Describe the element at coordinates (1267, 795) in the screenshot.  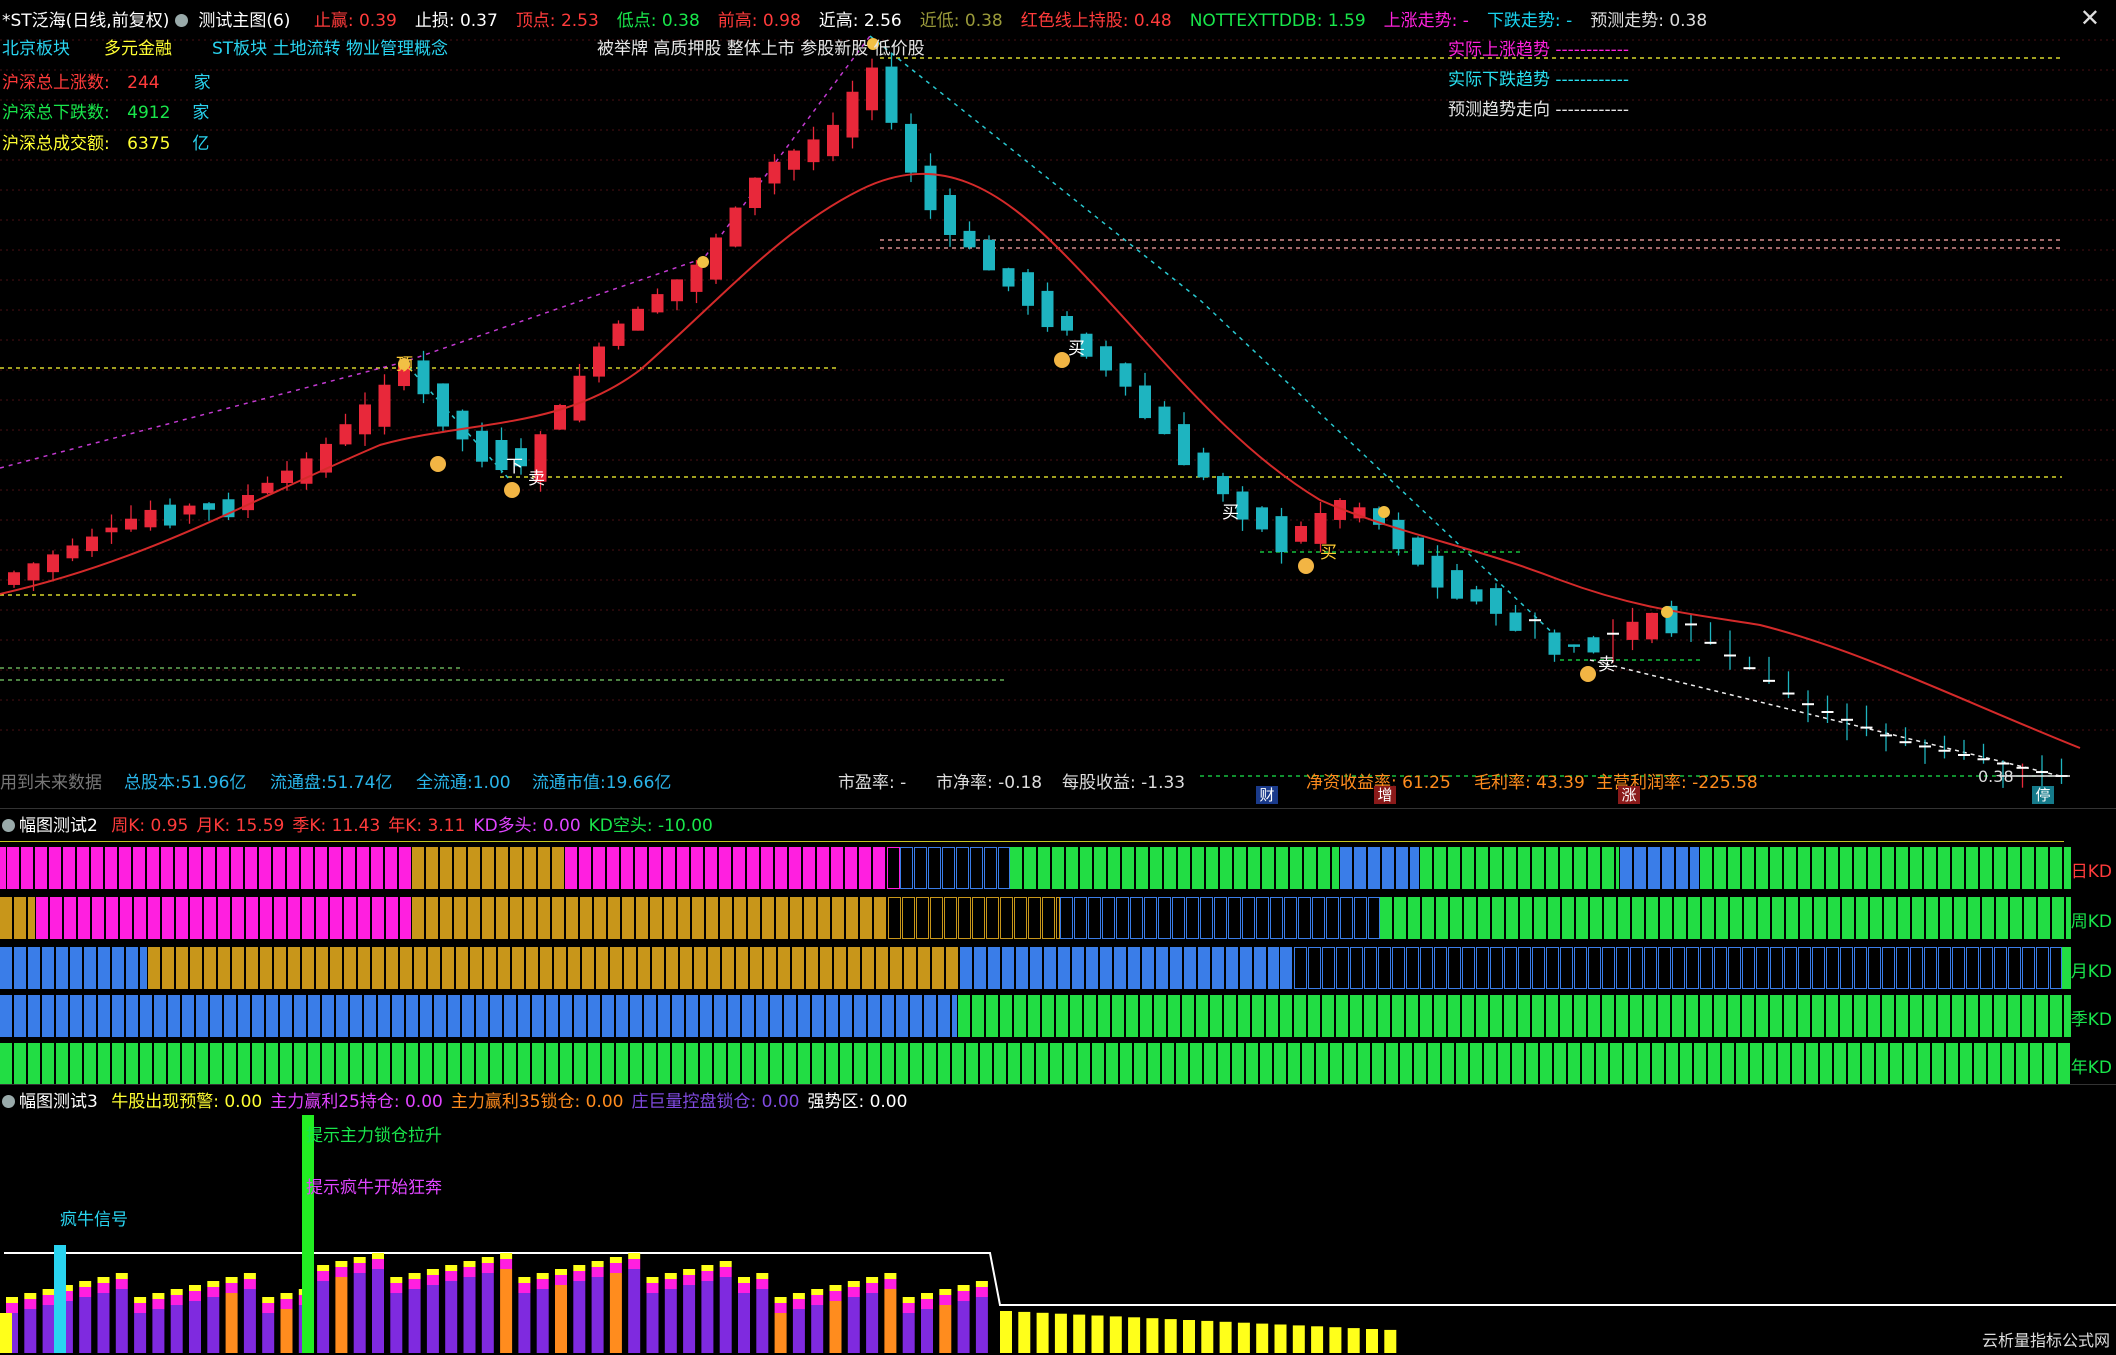
I see `badge-finance: 财` at that location.